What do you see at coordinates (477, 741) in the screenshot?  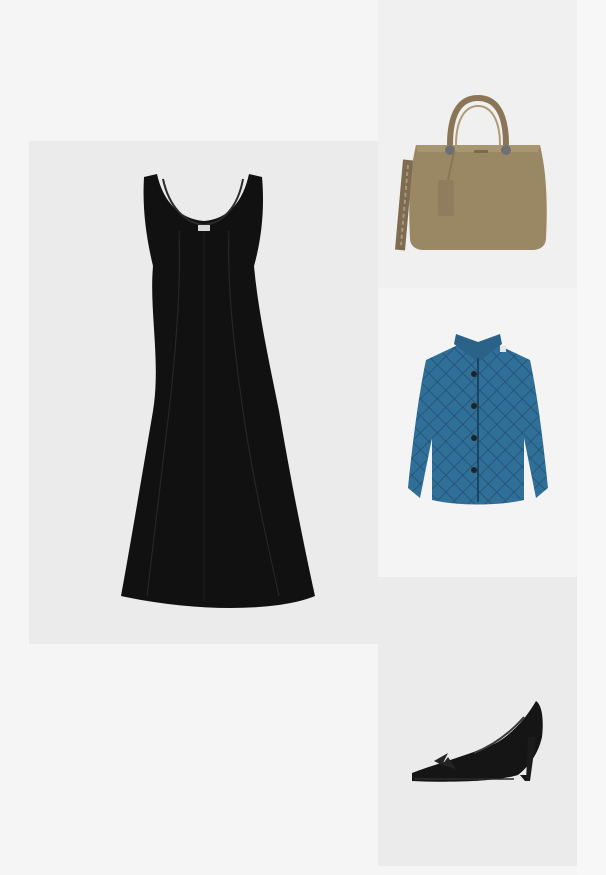 I see `black-pointed-pump-image` at bounding box center [477, 741].